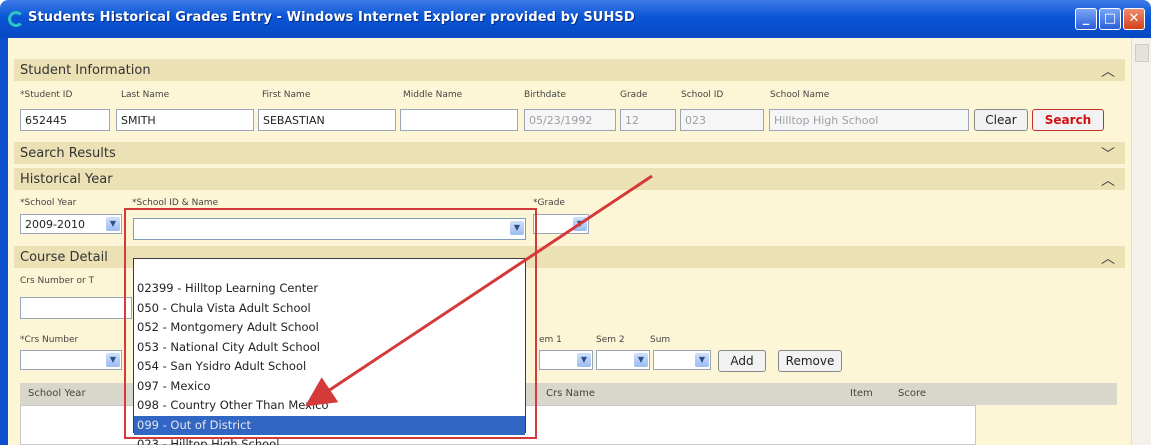 The height and width of the screenshot is (445, 1151). I want to click on school-id-label: School ID, so click(702, 95).